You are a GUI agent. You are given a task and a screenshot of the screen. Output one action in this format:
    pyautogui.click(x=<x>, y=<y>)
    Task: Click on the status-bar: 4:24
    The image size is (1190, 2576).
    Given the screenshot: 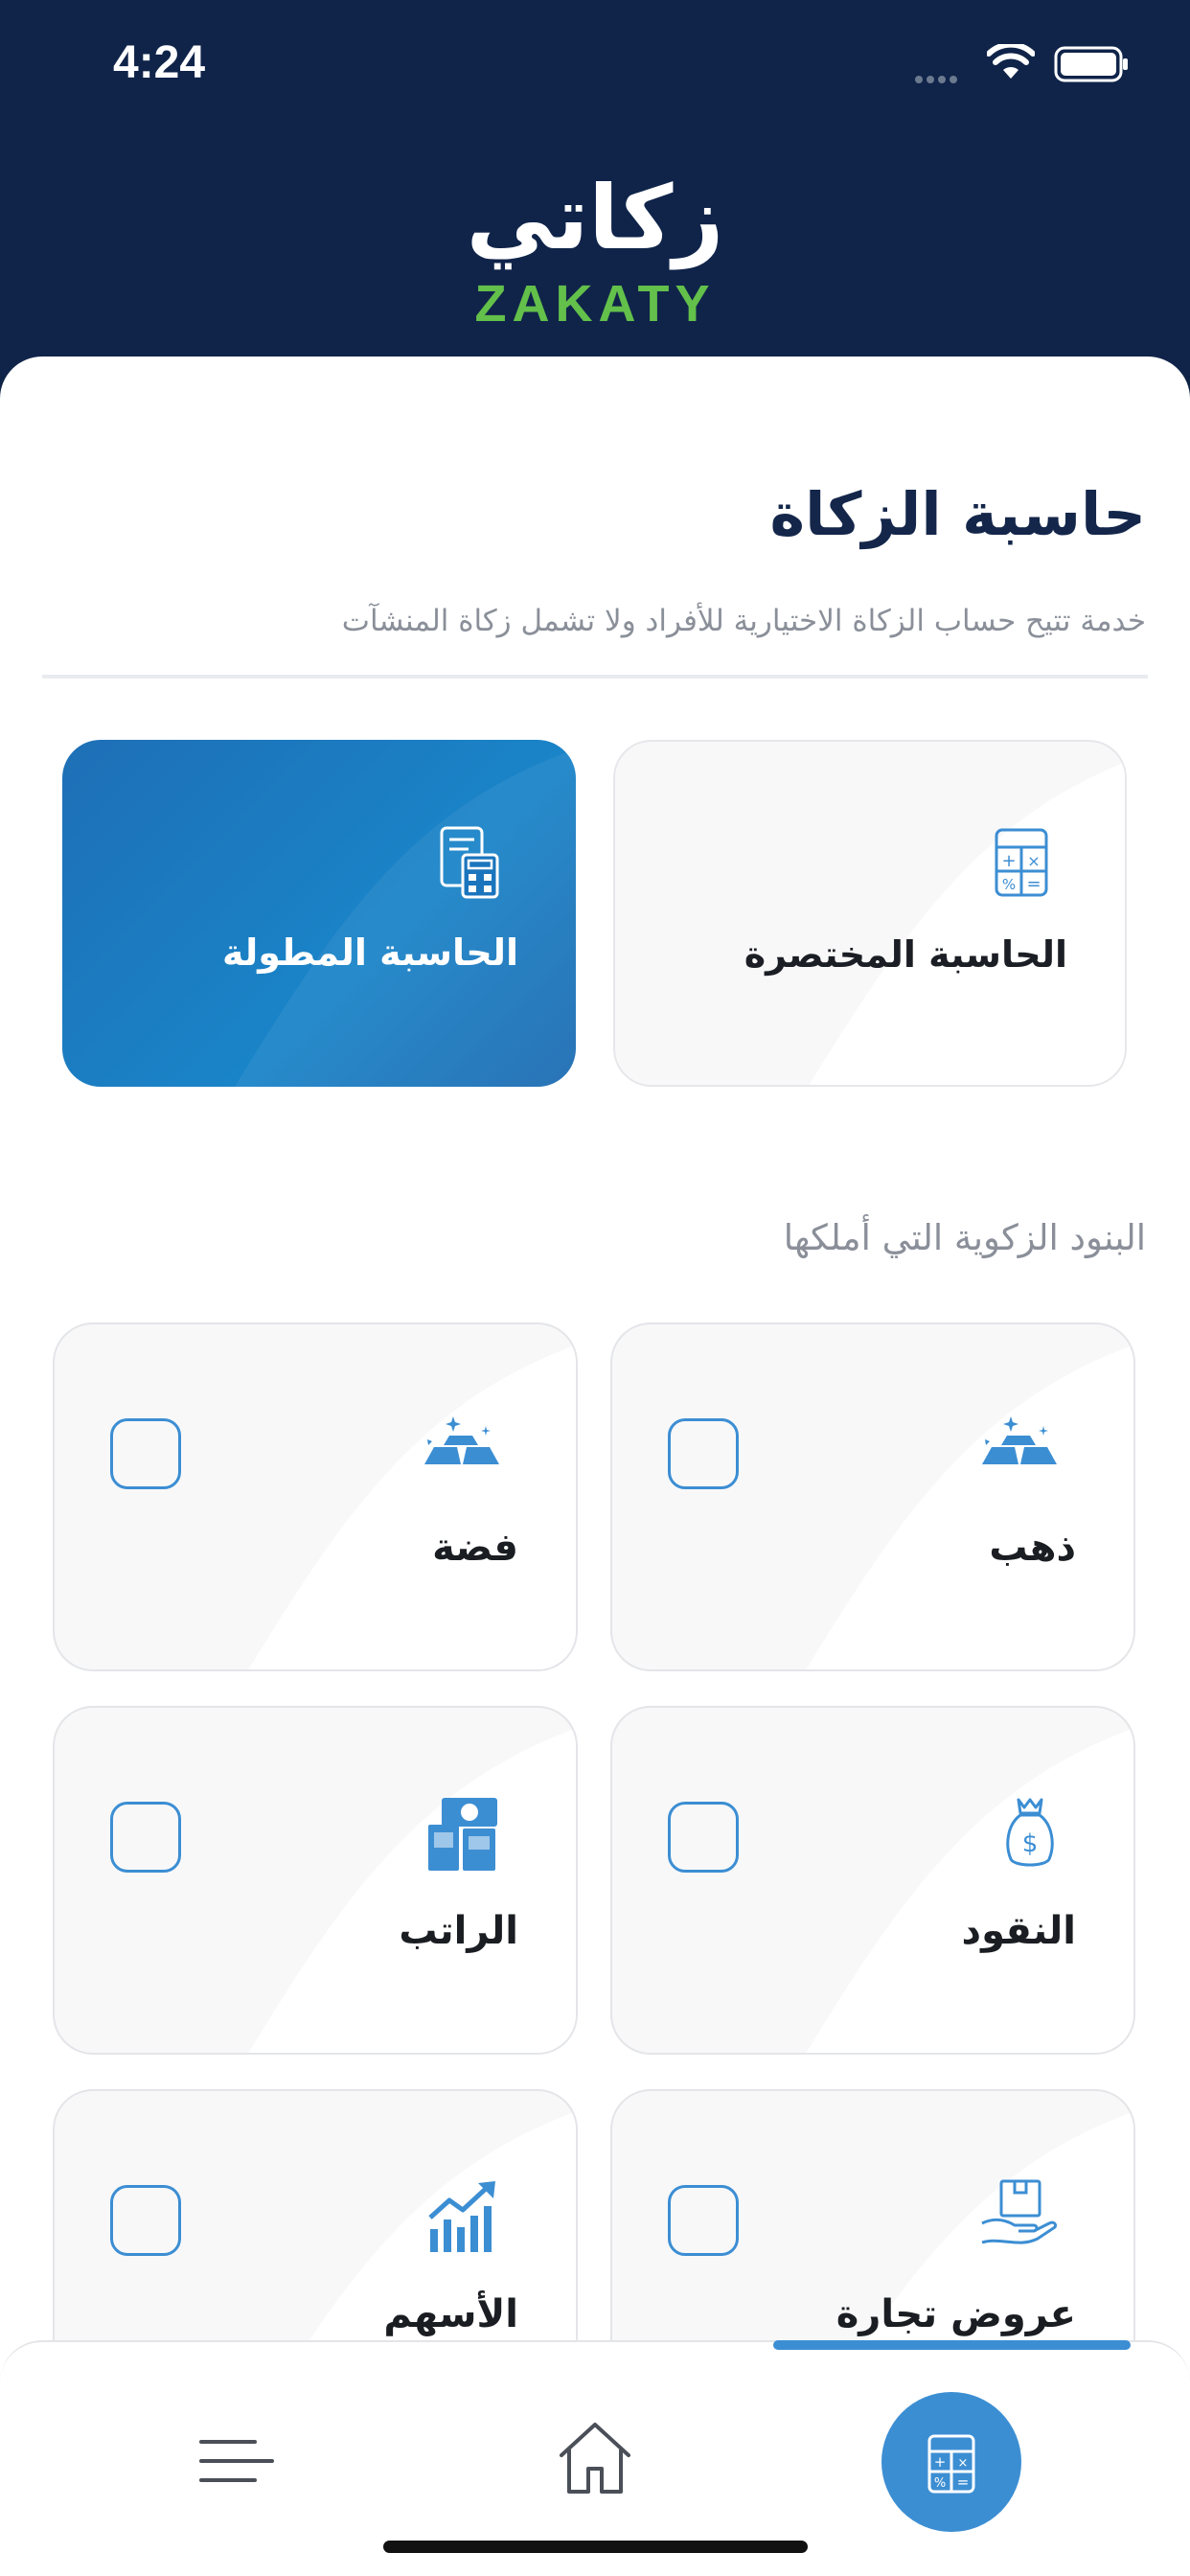 What is the action you would take?
    pyautogui.click(x=595, y=63)
    